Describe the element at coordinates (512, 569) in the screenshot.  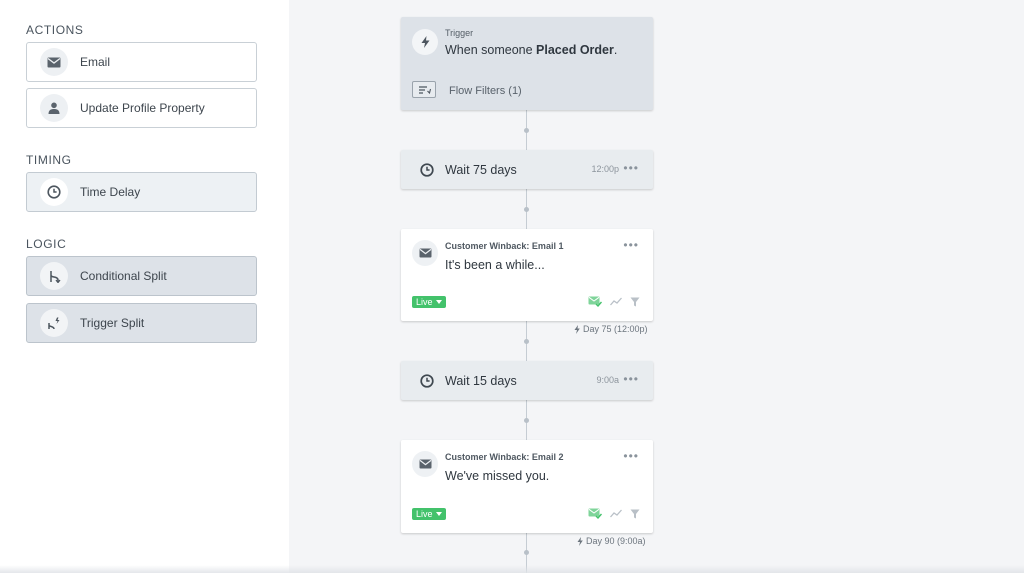
I see `bottom-shadow` at that location.